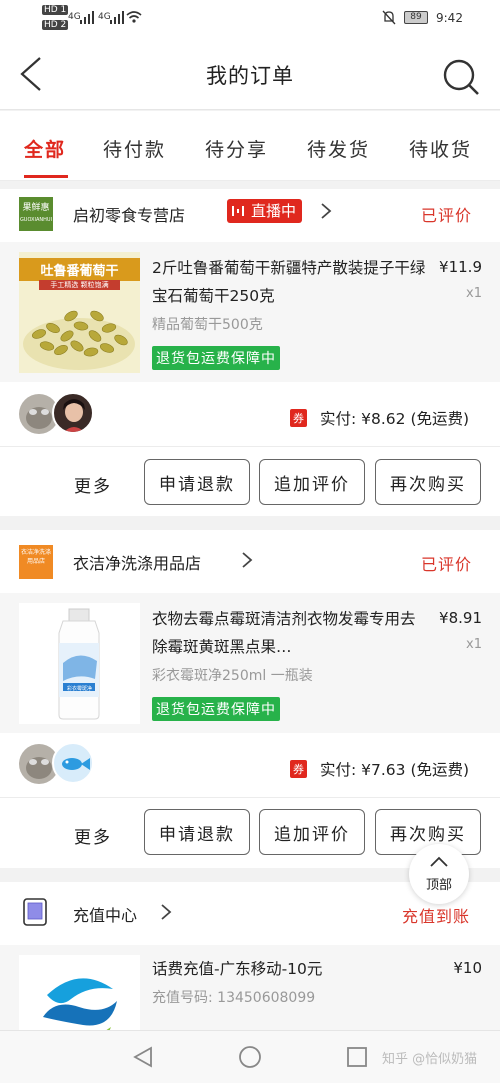  Describe the element at coordinates (79, 340) in the screenshot. I see `raisins-image` at that location.